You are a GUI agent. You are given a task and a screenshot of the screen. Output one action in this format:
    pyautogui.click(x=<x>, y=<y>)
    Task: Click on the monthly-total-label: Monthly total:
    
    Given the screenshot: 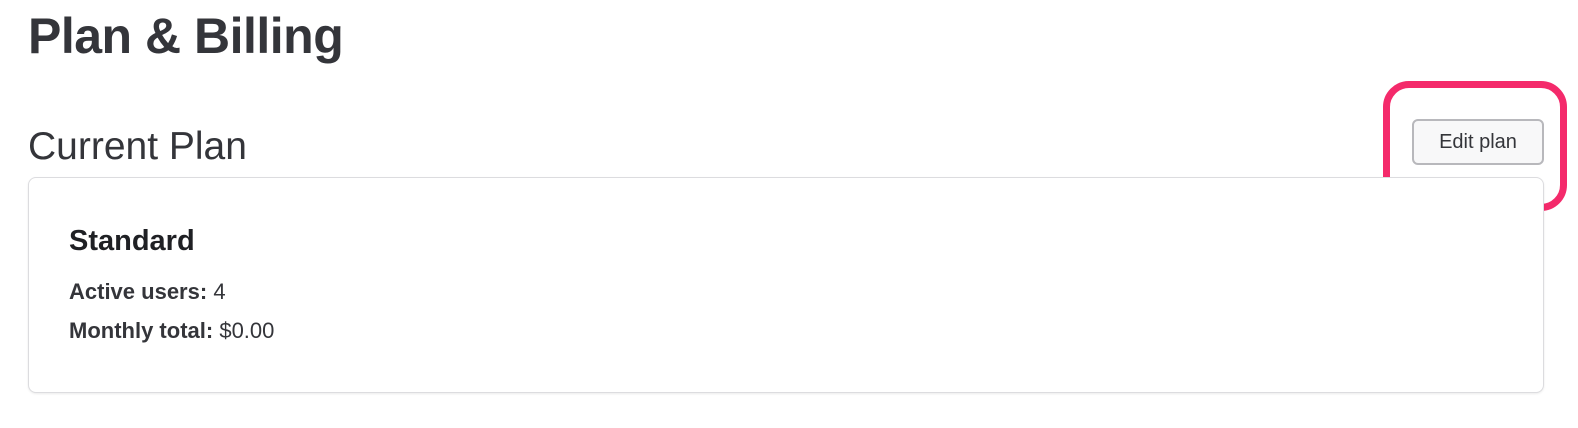 What is the action you would take?
    pyautogui.click(x=141, y=330)
    